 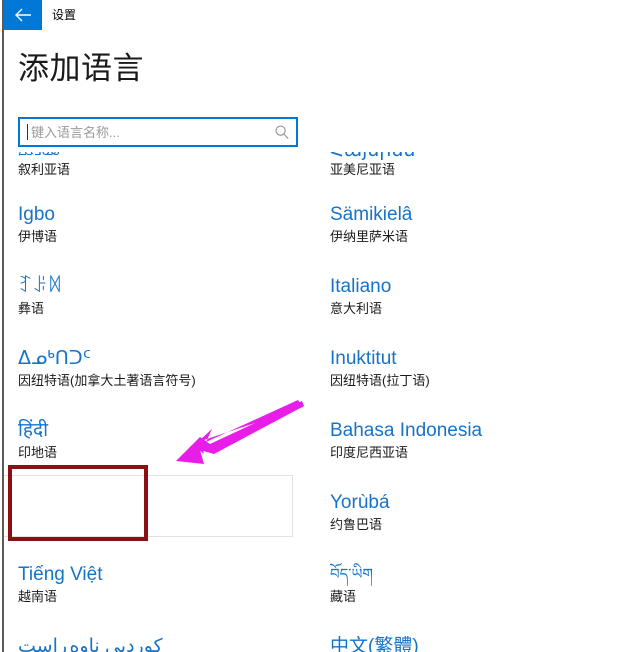 What do you see at coordinates (468, 236) in the screenshot?
I see `language-list-item: Sämikielâ 伊纳里萨米语` at bounding box center [468, 236].